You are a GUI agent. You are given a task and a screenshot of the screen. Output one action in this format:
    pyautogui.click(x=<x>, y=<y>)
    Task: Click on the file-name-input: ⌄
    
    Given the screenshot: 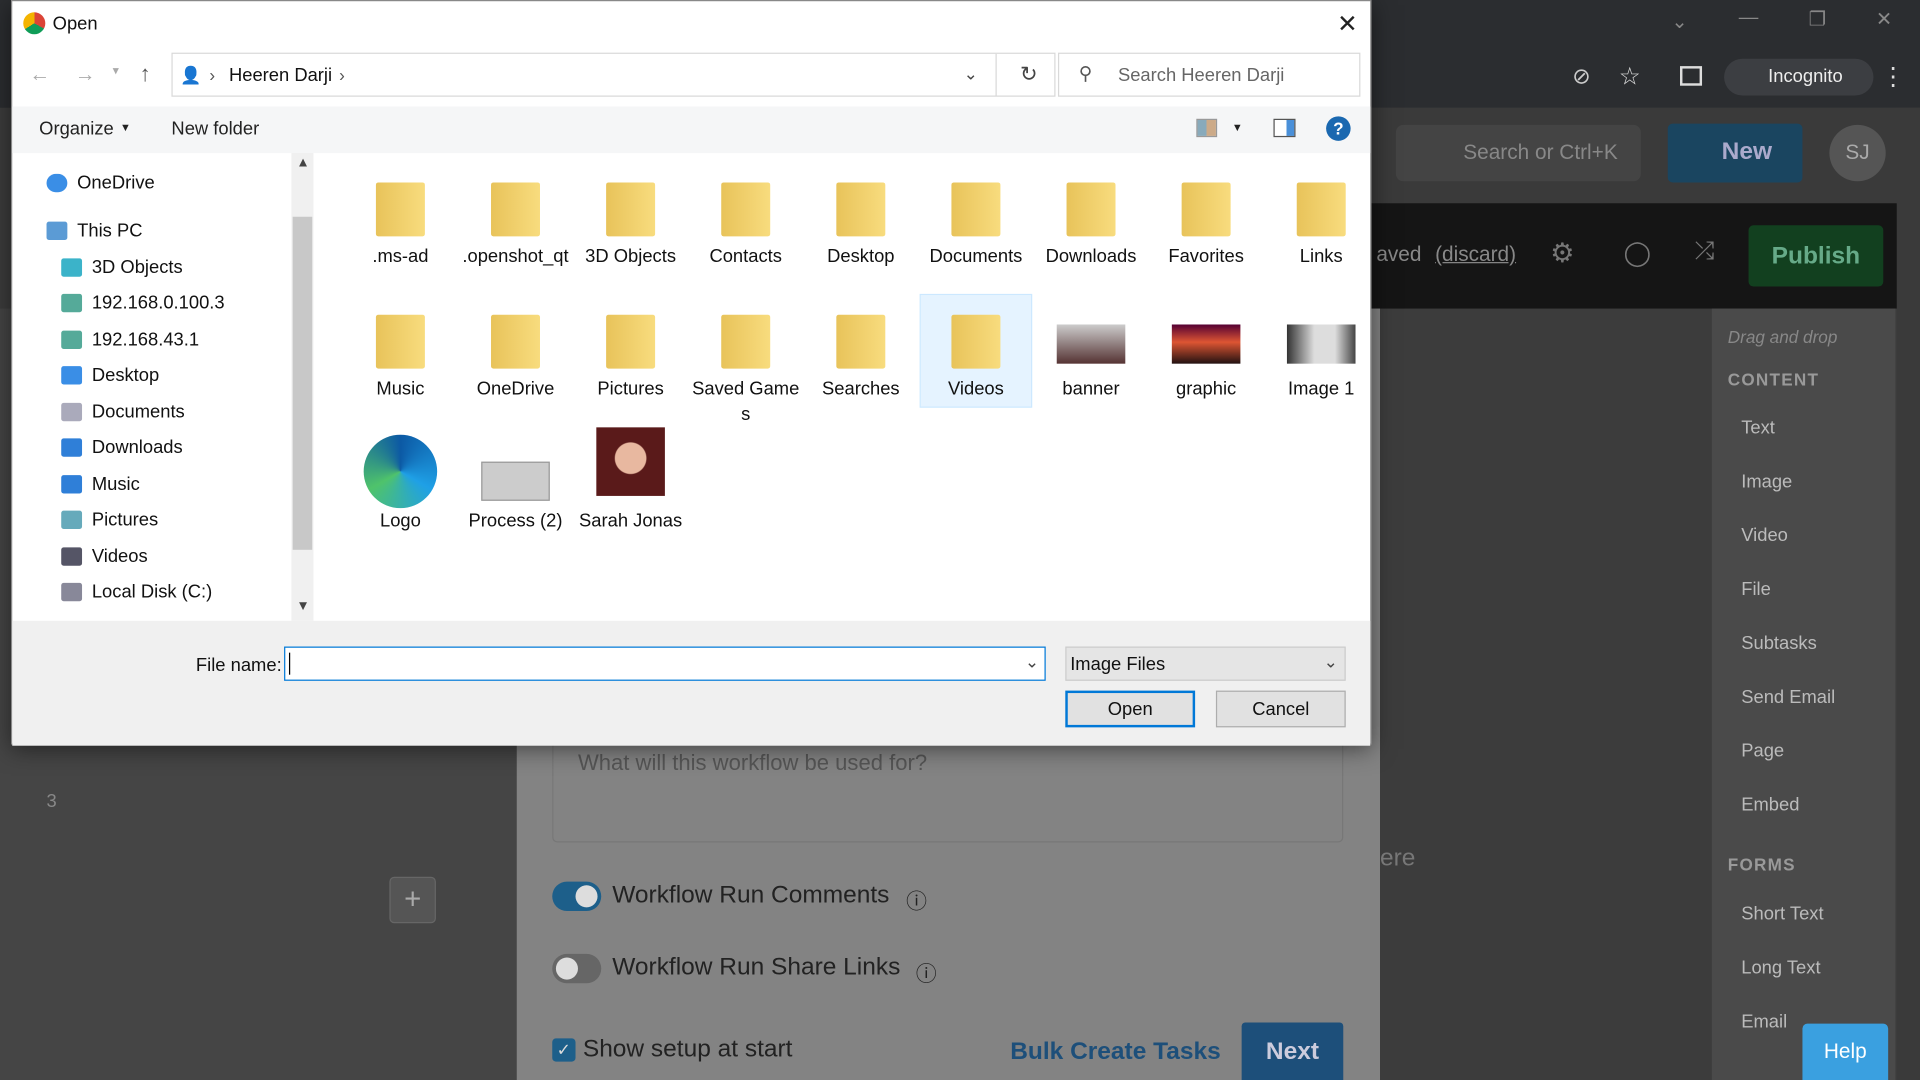 What is the action you would take?
    pyautogui.click(x=665, y=663)
    